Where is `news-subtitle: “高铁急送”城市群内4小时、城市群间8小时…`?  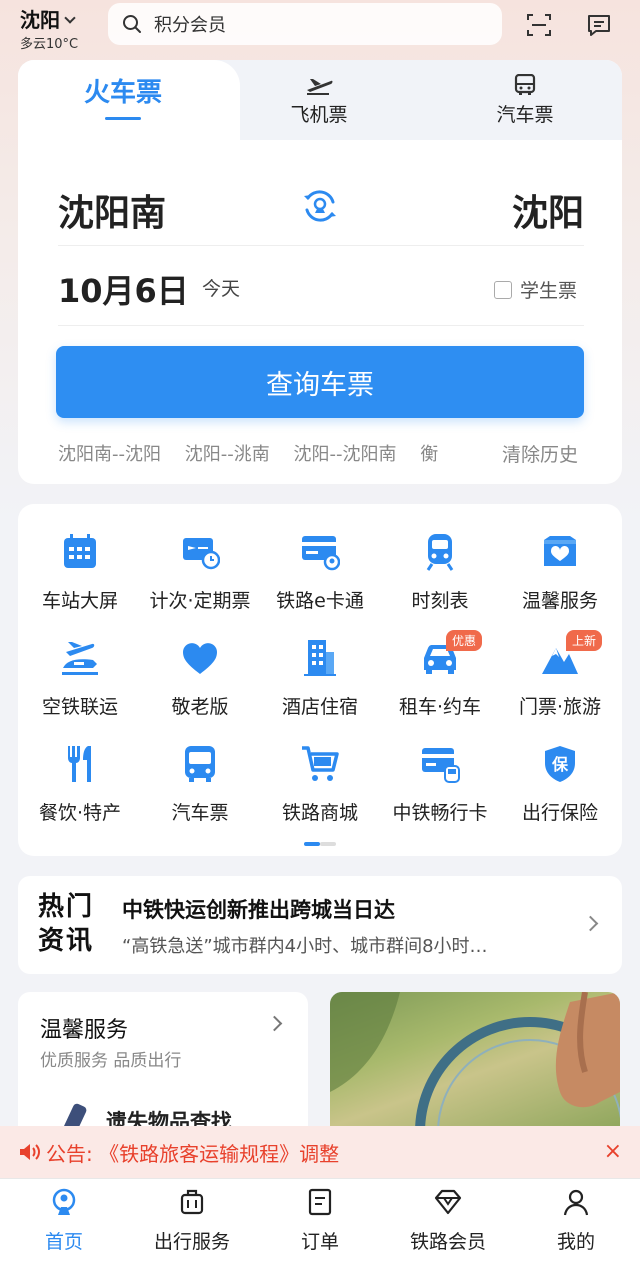
news-subtitle: “高铁急送”城市群内4小时、城市群间8小时… is located at coordinates (305, 946).